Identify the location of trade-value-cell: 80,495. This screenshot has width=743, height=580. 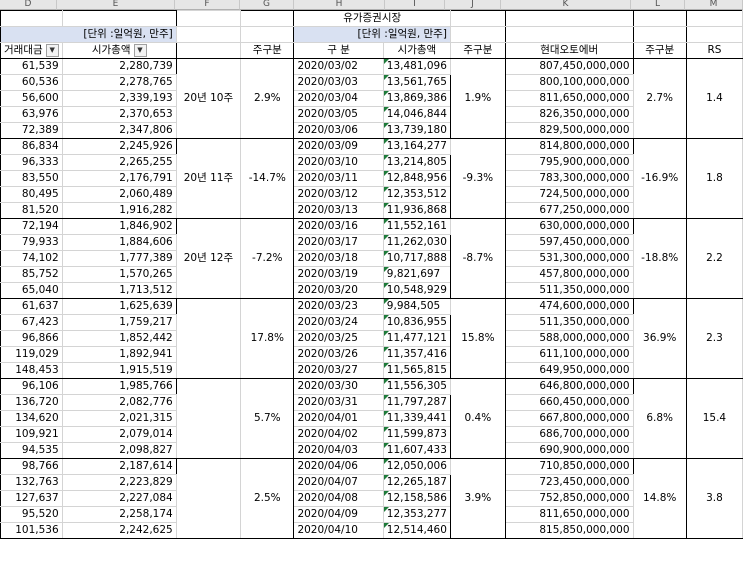
(31, 194).